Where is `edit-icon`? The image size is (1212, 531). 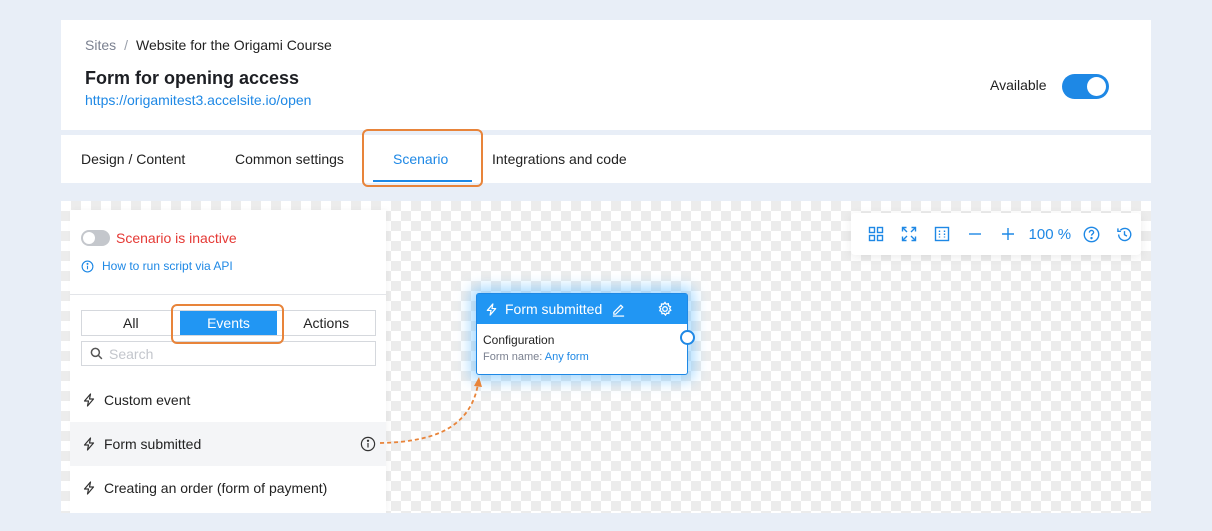 edit-icon is located at coordinates (618, 309).